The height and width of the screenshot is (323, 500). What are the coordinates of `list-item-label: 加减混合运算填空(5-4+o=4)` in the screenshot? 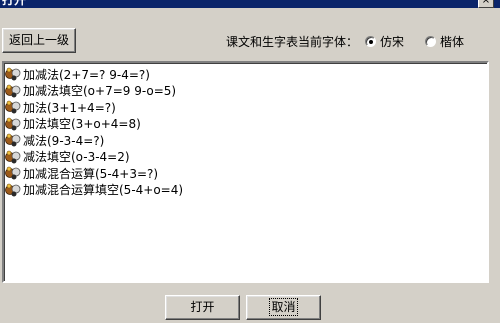 It's located at (103, 190).